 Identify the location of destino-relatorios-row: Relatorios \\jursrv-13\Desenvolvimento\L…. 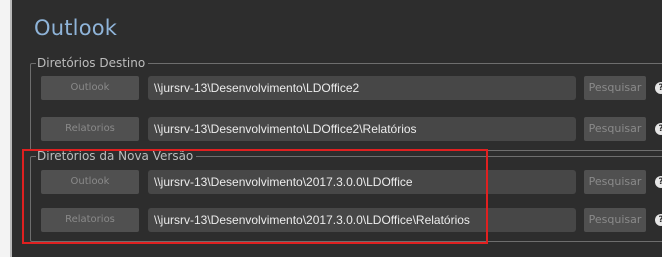
(351, 129).